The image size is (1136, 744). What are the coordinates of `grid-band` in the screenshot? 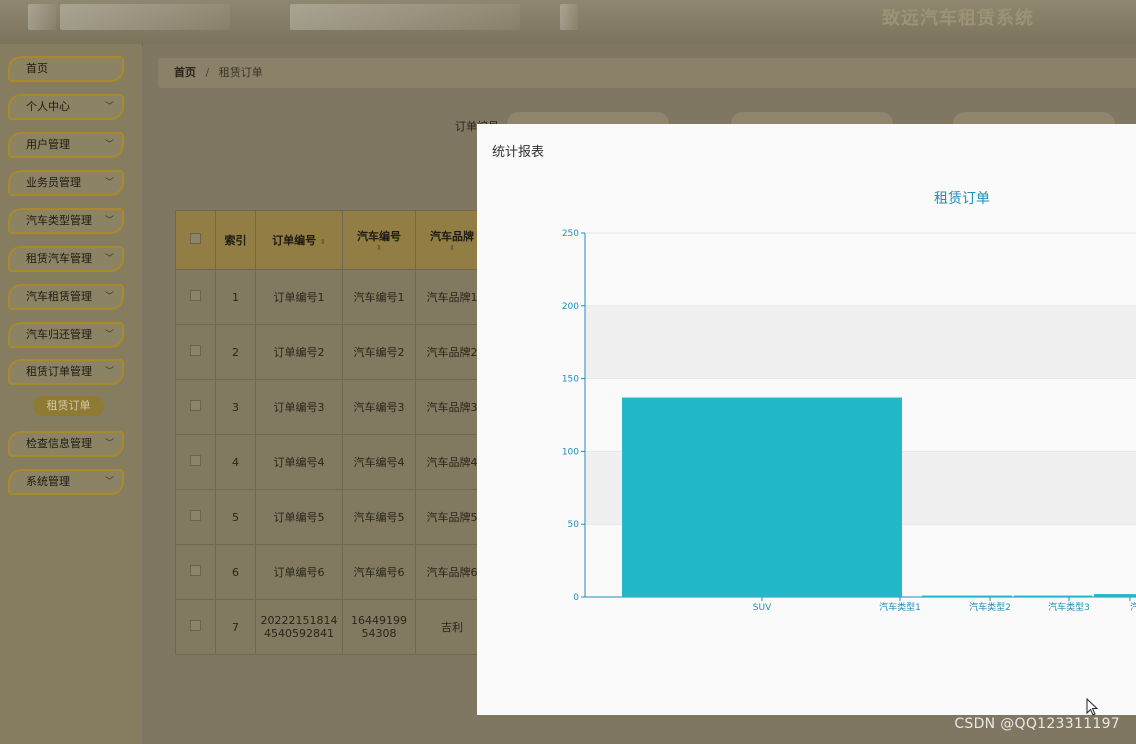 It's located at (860, 342).